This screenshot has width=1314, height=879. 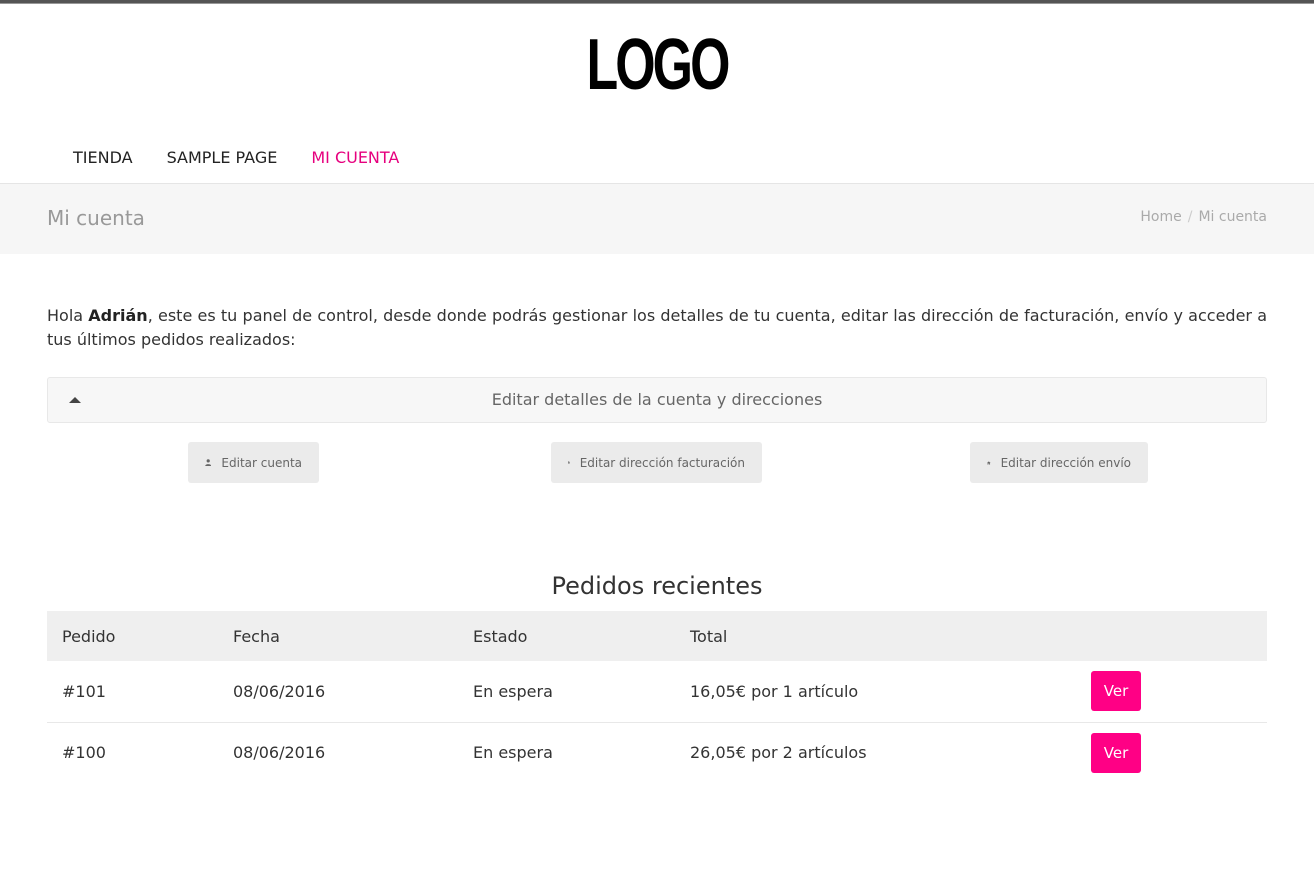 What do you see at coordinates (1160, 217) in the screenshot?
I see `breadcrumb-home-link: Home` at bounding box center [1160, 217].